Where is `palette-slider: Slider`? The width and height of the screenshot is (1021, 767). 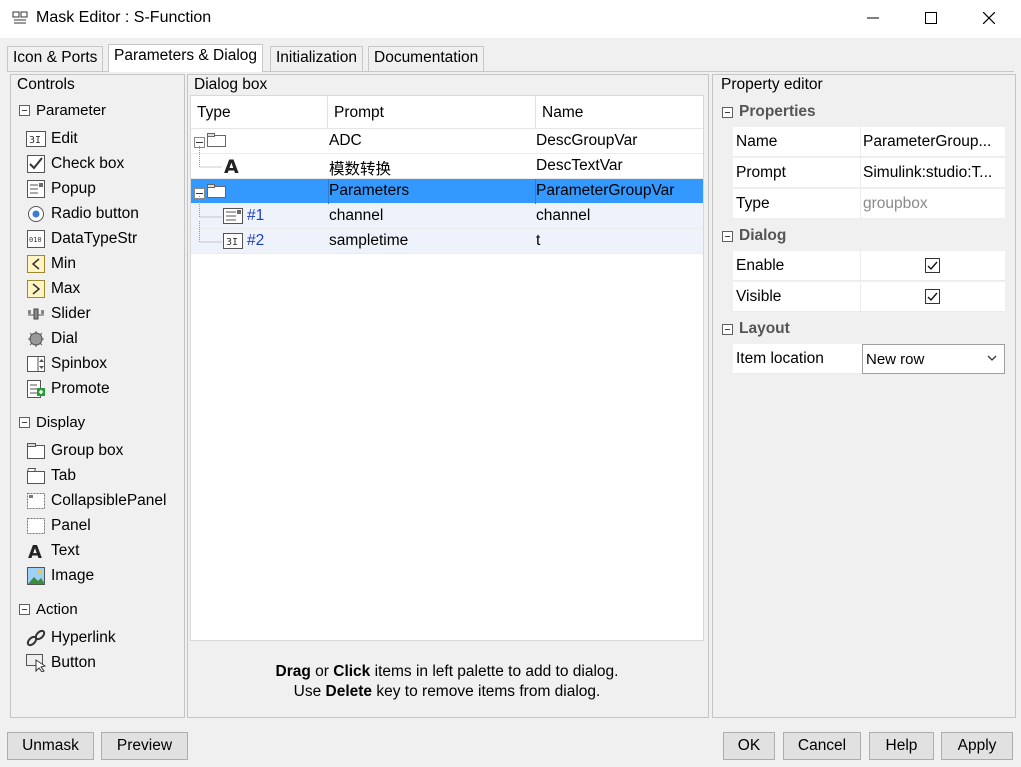 palette-slider: Slider is located at coordinates (58, 314).